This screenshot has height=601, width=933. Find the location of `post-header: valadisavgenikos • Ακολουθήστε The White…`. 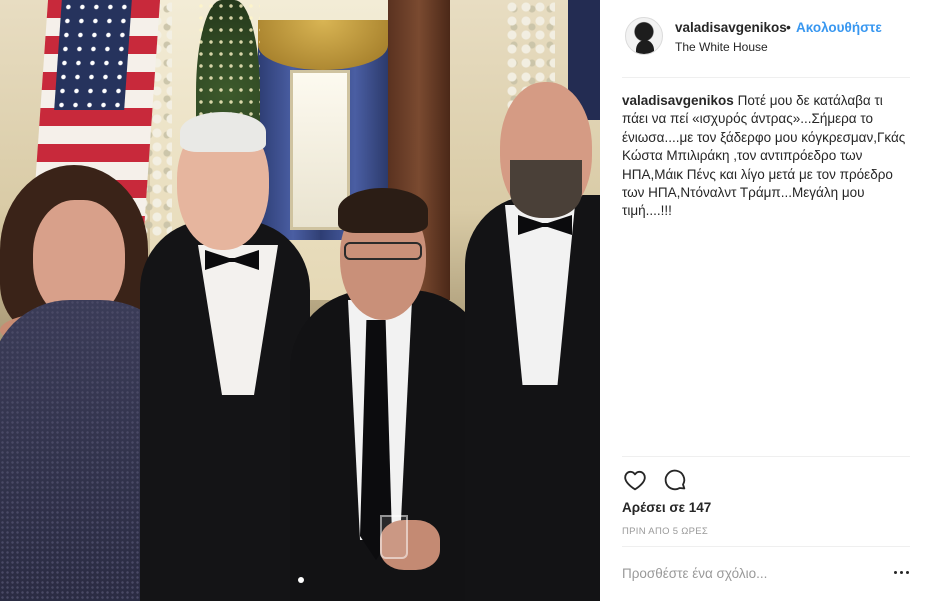

post-header: valadisavgenikos • Ακολουθήστε The White… is located at coordinates (766, 39).